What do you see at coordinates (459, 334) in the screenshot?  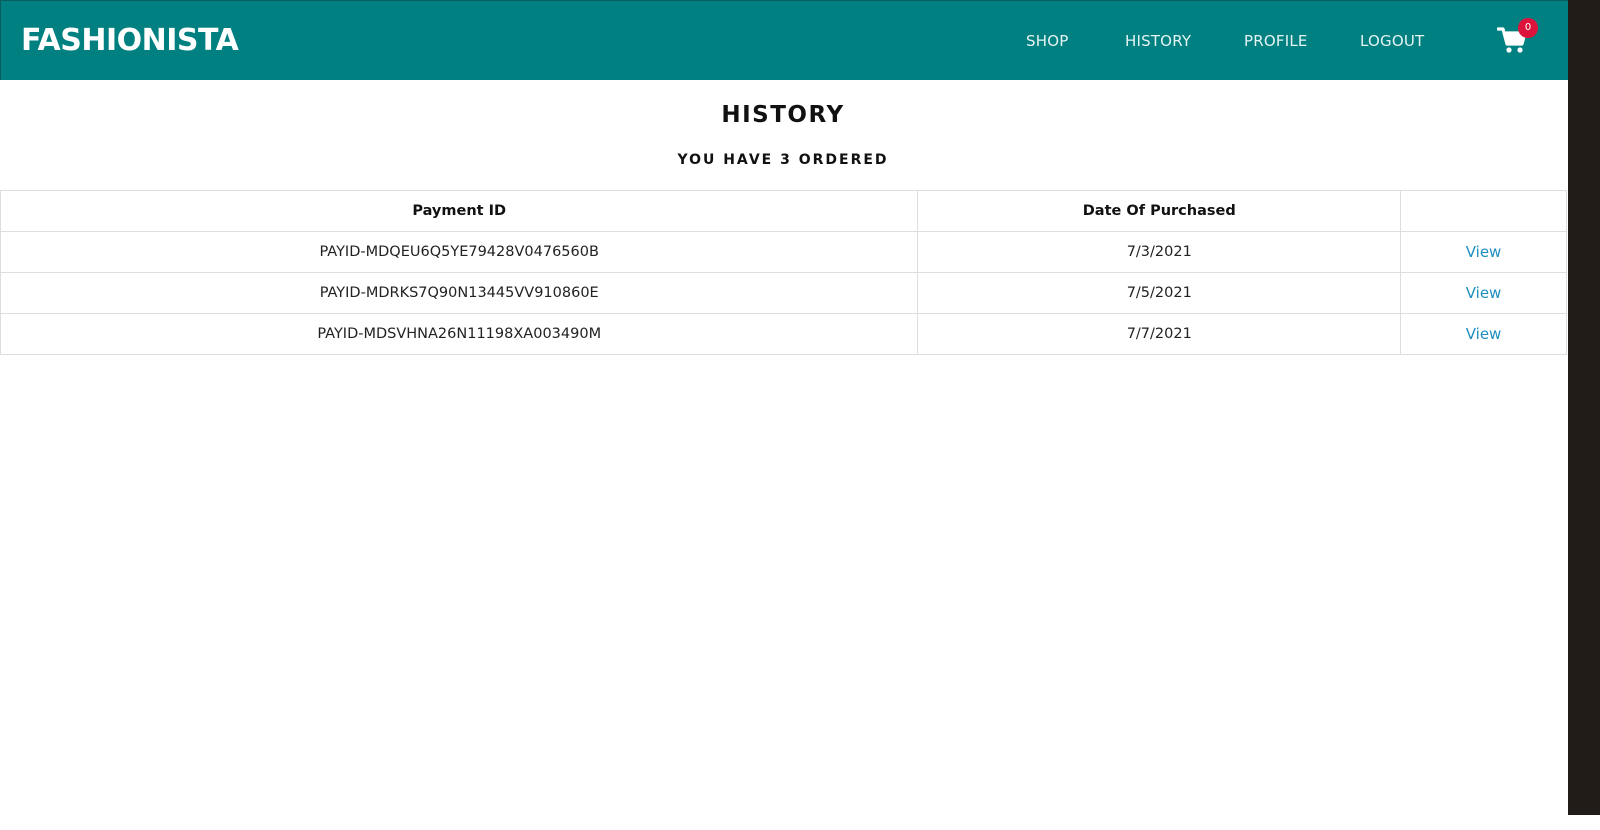 I see `payment-id-cell: PAYID-MDSVHNA26N11198XA003490M` at bounding box center [459, 334].